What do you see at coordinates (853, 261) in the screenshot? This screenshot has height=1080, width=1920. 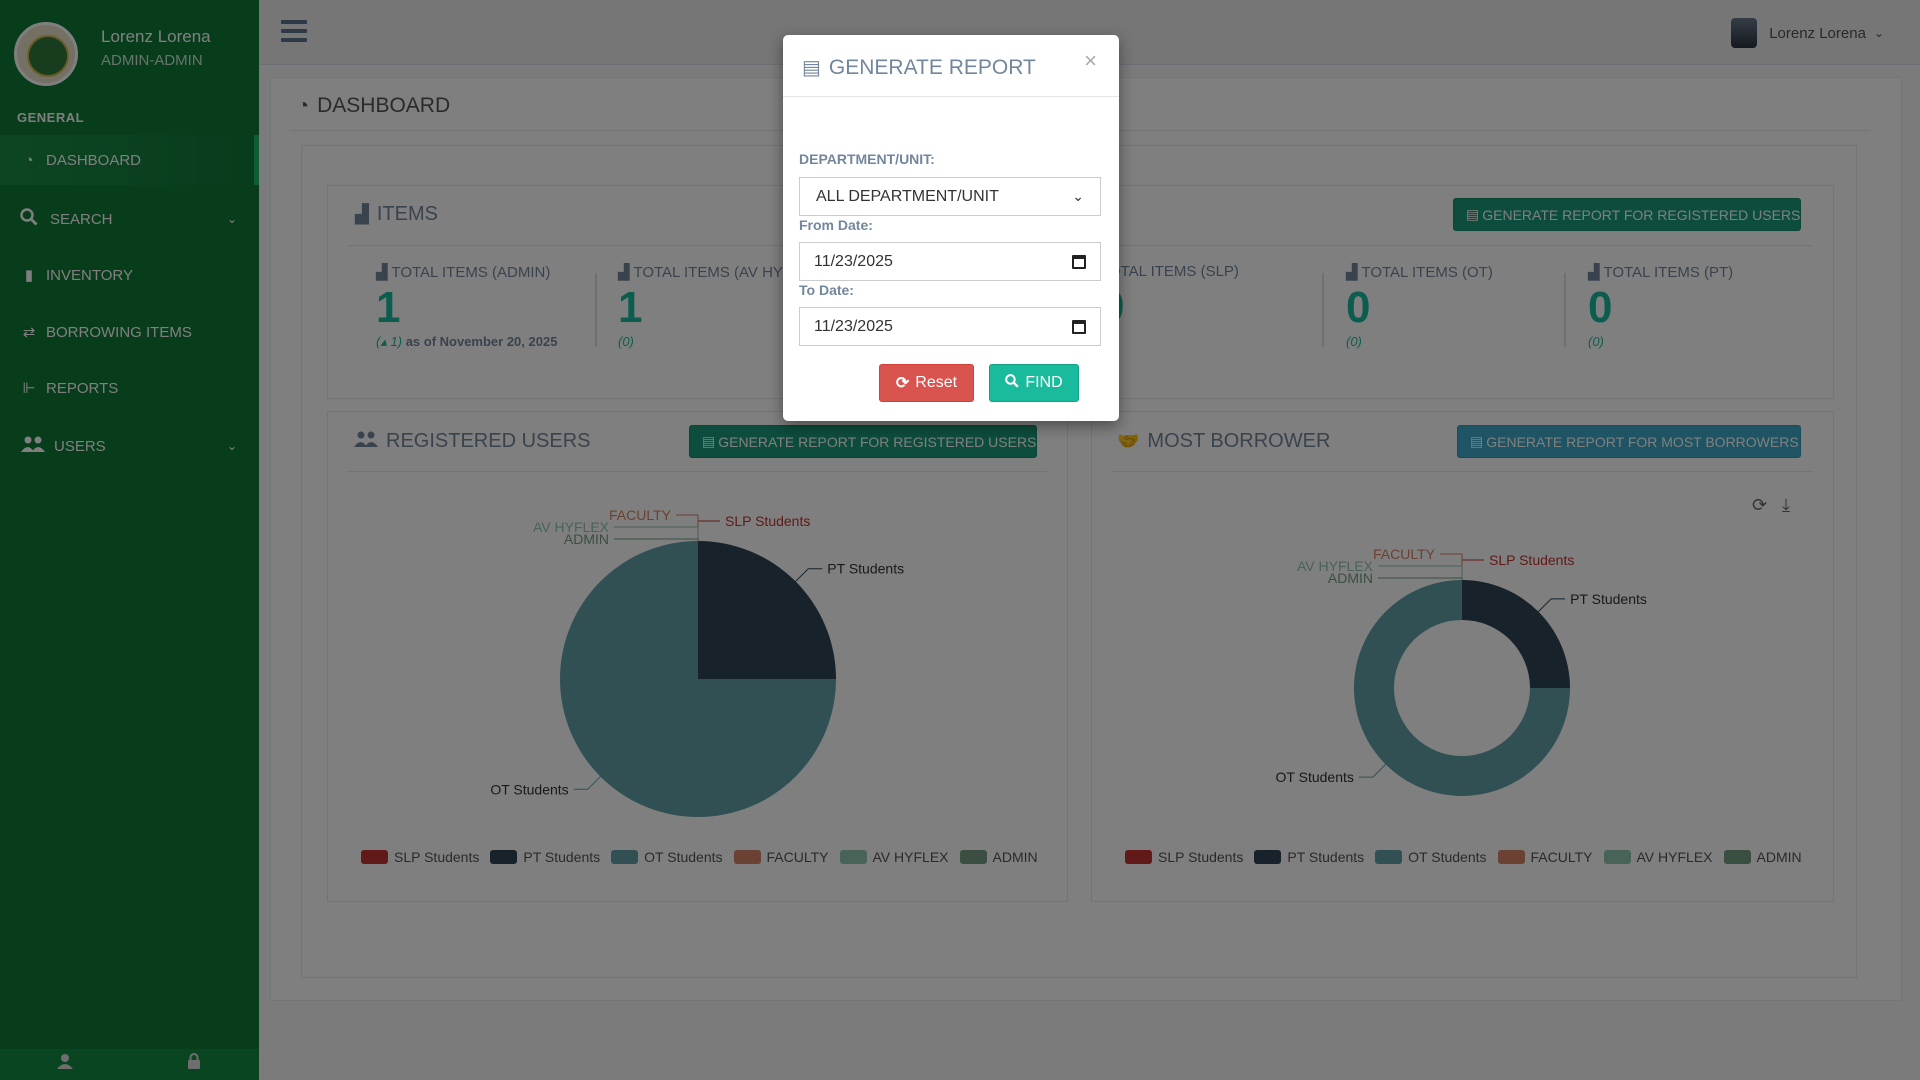 I see `from-date-value: 11/23/2025` at bounding box center [853, 261].